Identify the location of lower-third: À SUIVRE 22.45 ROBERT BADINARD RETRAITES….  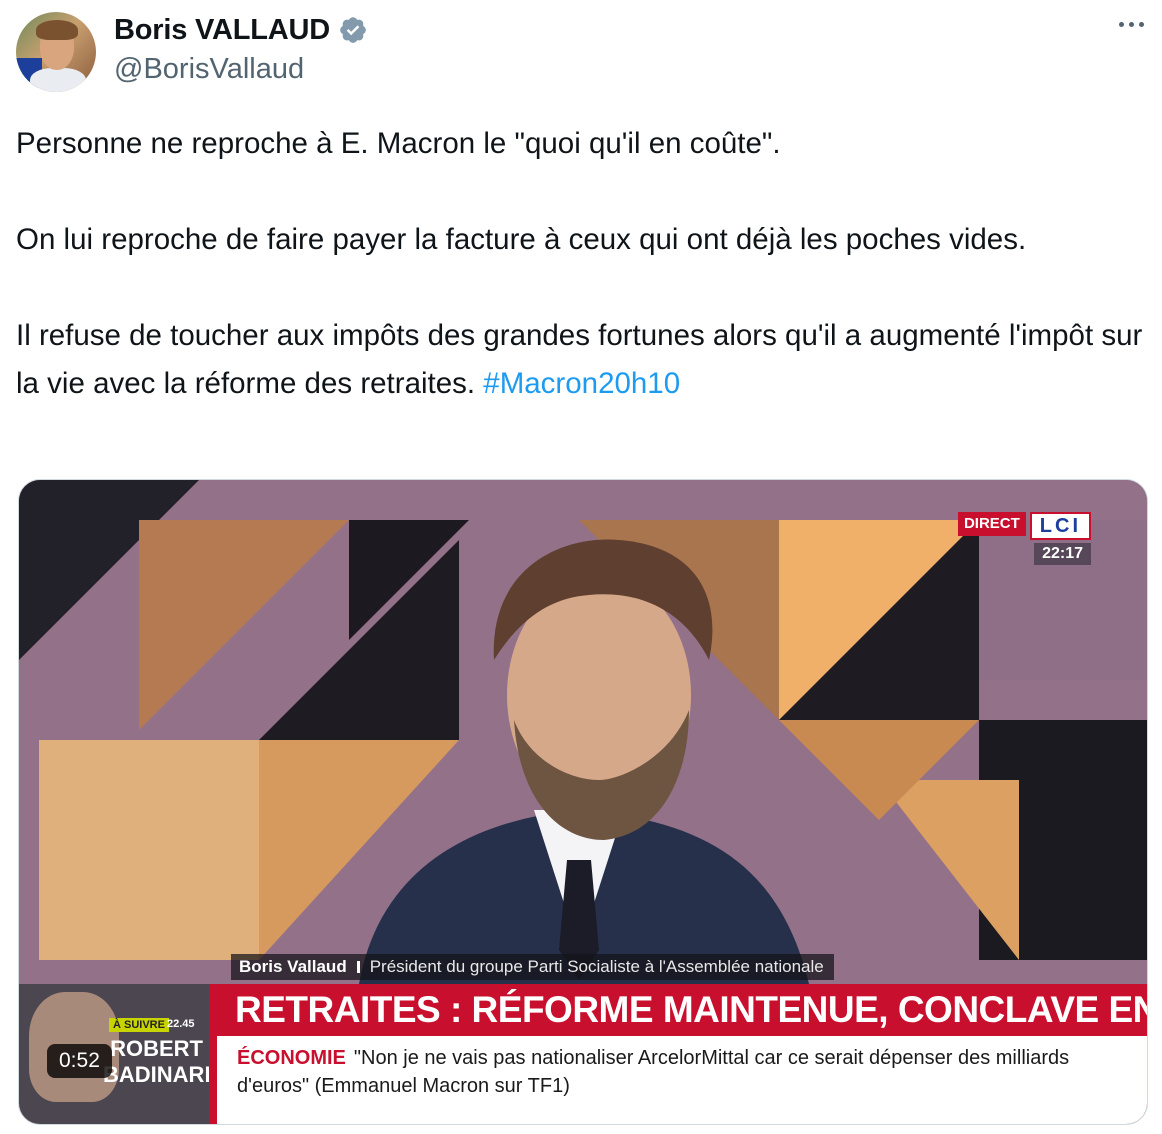
(583, 1054).